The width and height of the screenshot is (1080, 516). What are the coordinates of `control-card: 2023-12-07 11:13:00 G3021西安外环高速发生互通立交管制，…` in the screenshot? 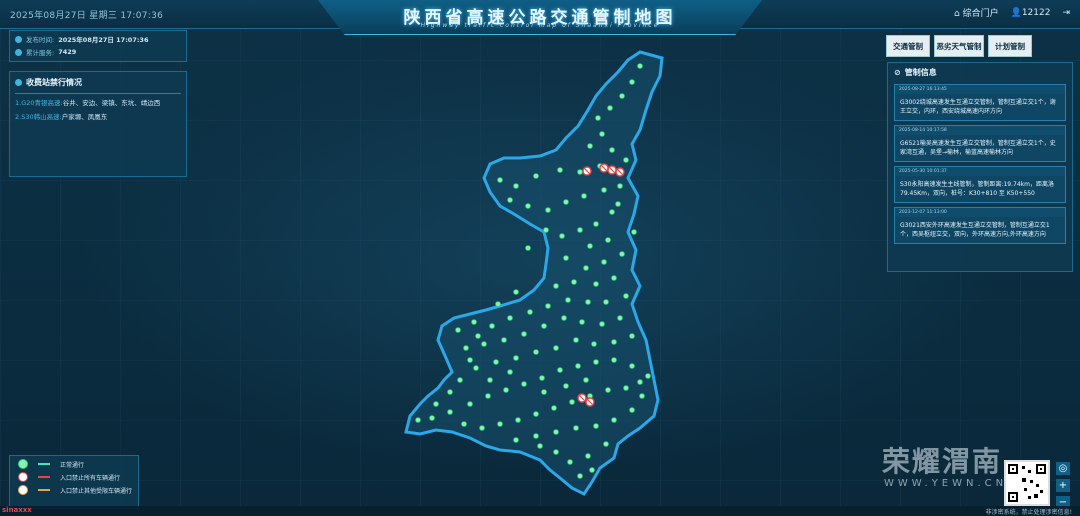 It's located at (980, 225).